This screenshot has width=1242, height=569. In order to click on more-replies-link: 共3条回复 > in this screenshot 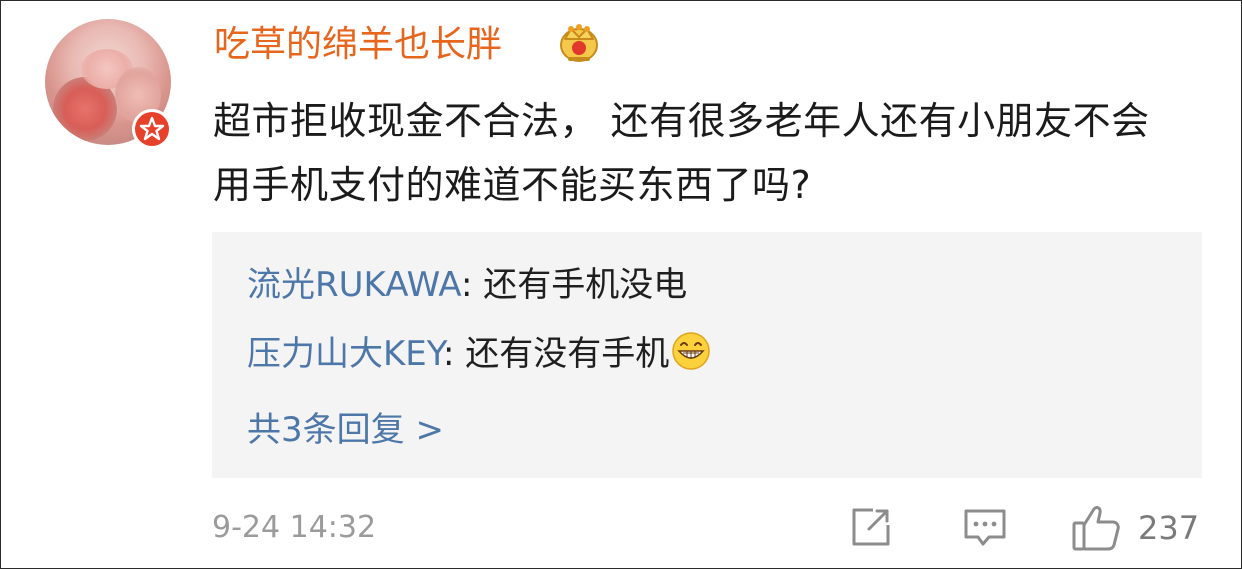, I will do `click(345, 430)`.